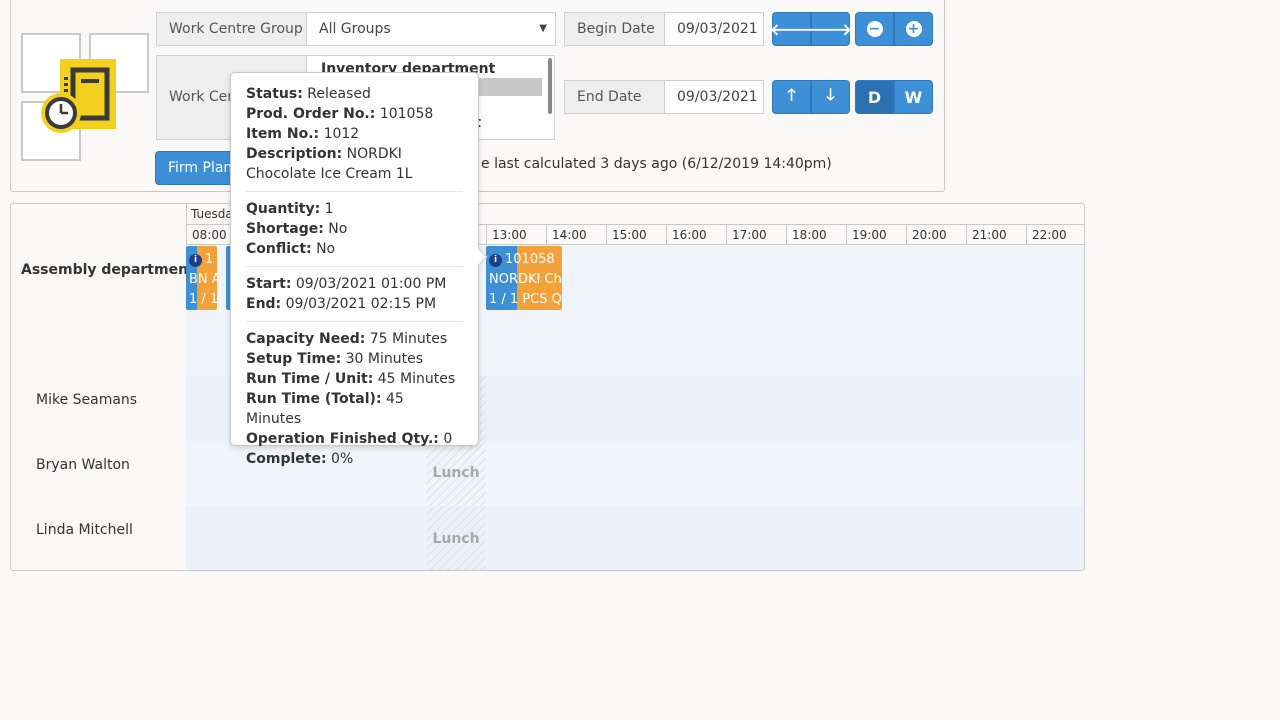 This screenshot has width=1280, height=720. I want to click on app-logo, so click(85, 97).